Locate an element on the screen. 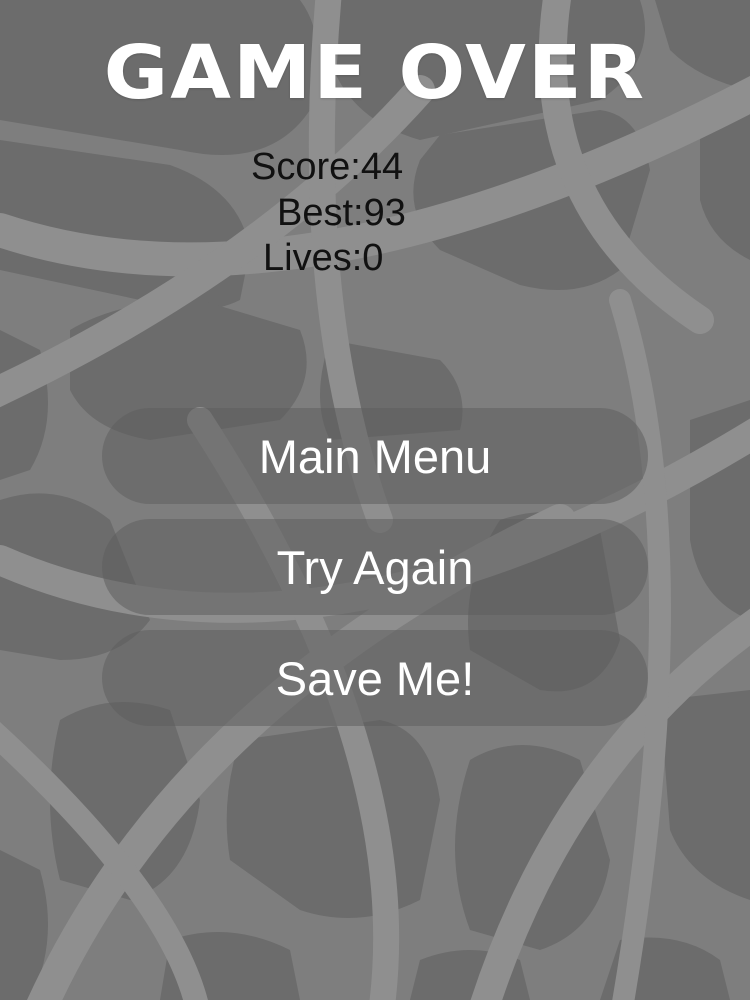  save-me-button-label: Save Me! is located at coordinates (375, 678).